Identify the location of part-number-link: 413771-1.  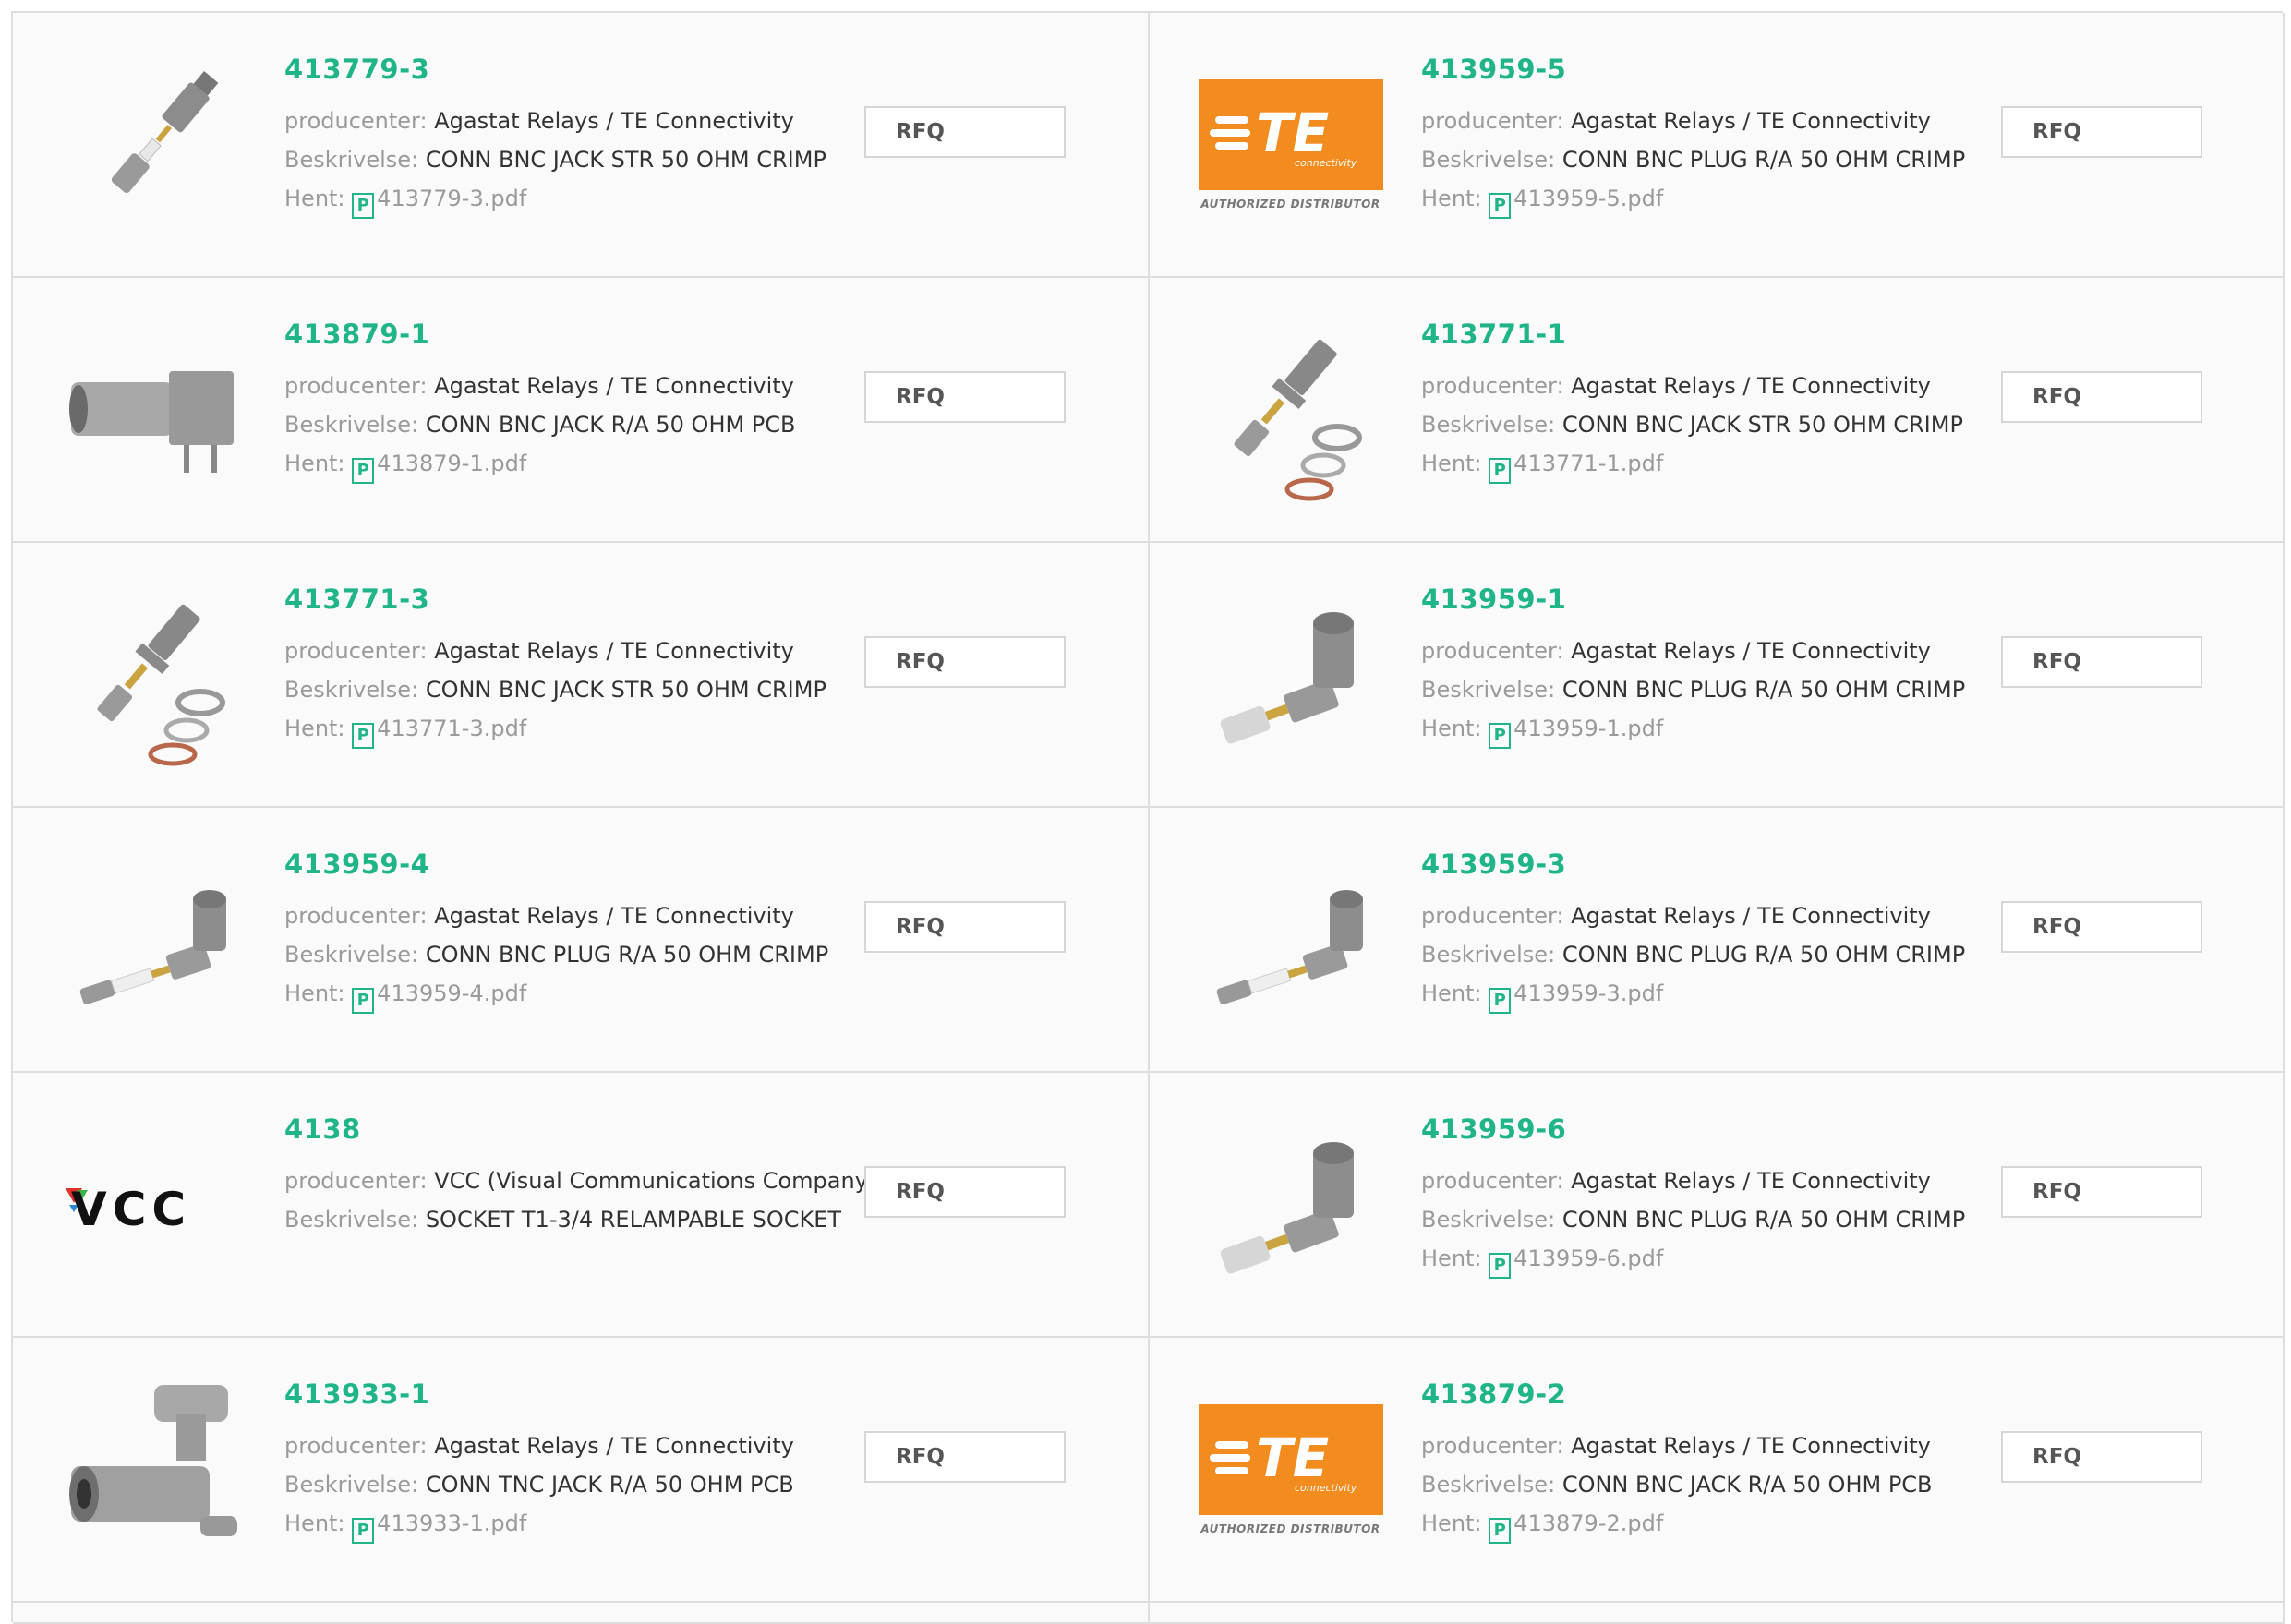
(1713, 334).